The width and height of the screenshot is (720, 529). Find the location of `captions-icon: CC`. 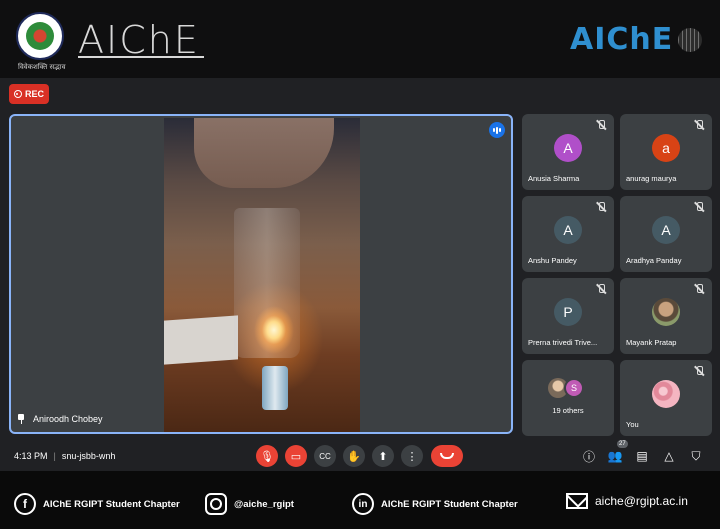

captions-icon: CC is located at coordinates (325, 456).